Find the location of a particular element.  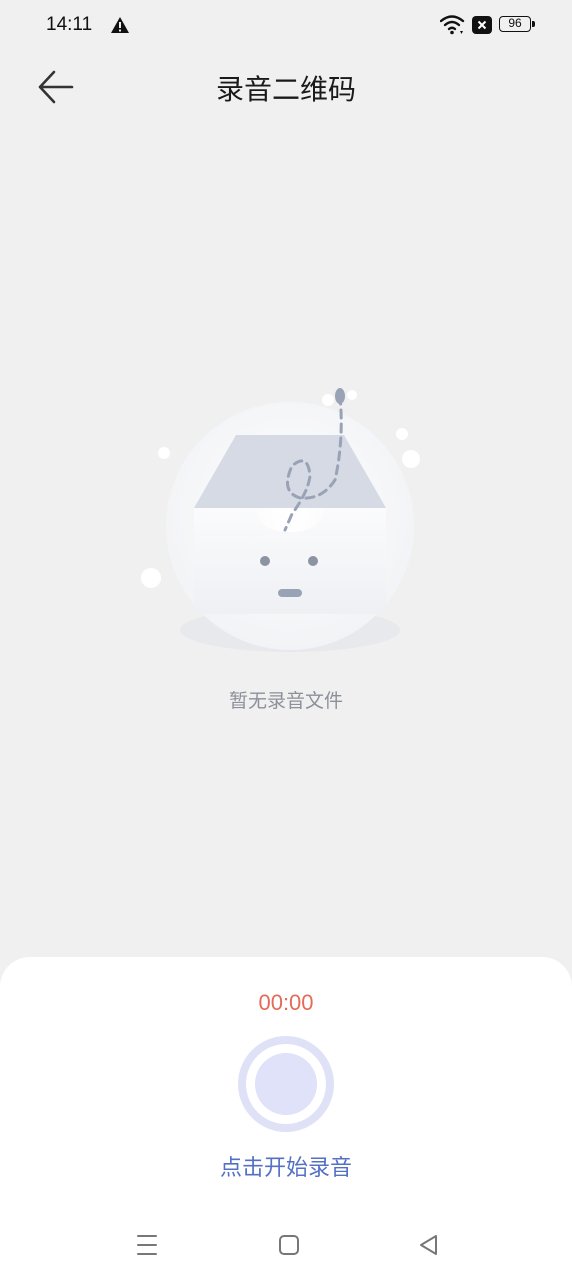

home-square-icon is located at coordinates (289, 1245).